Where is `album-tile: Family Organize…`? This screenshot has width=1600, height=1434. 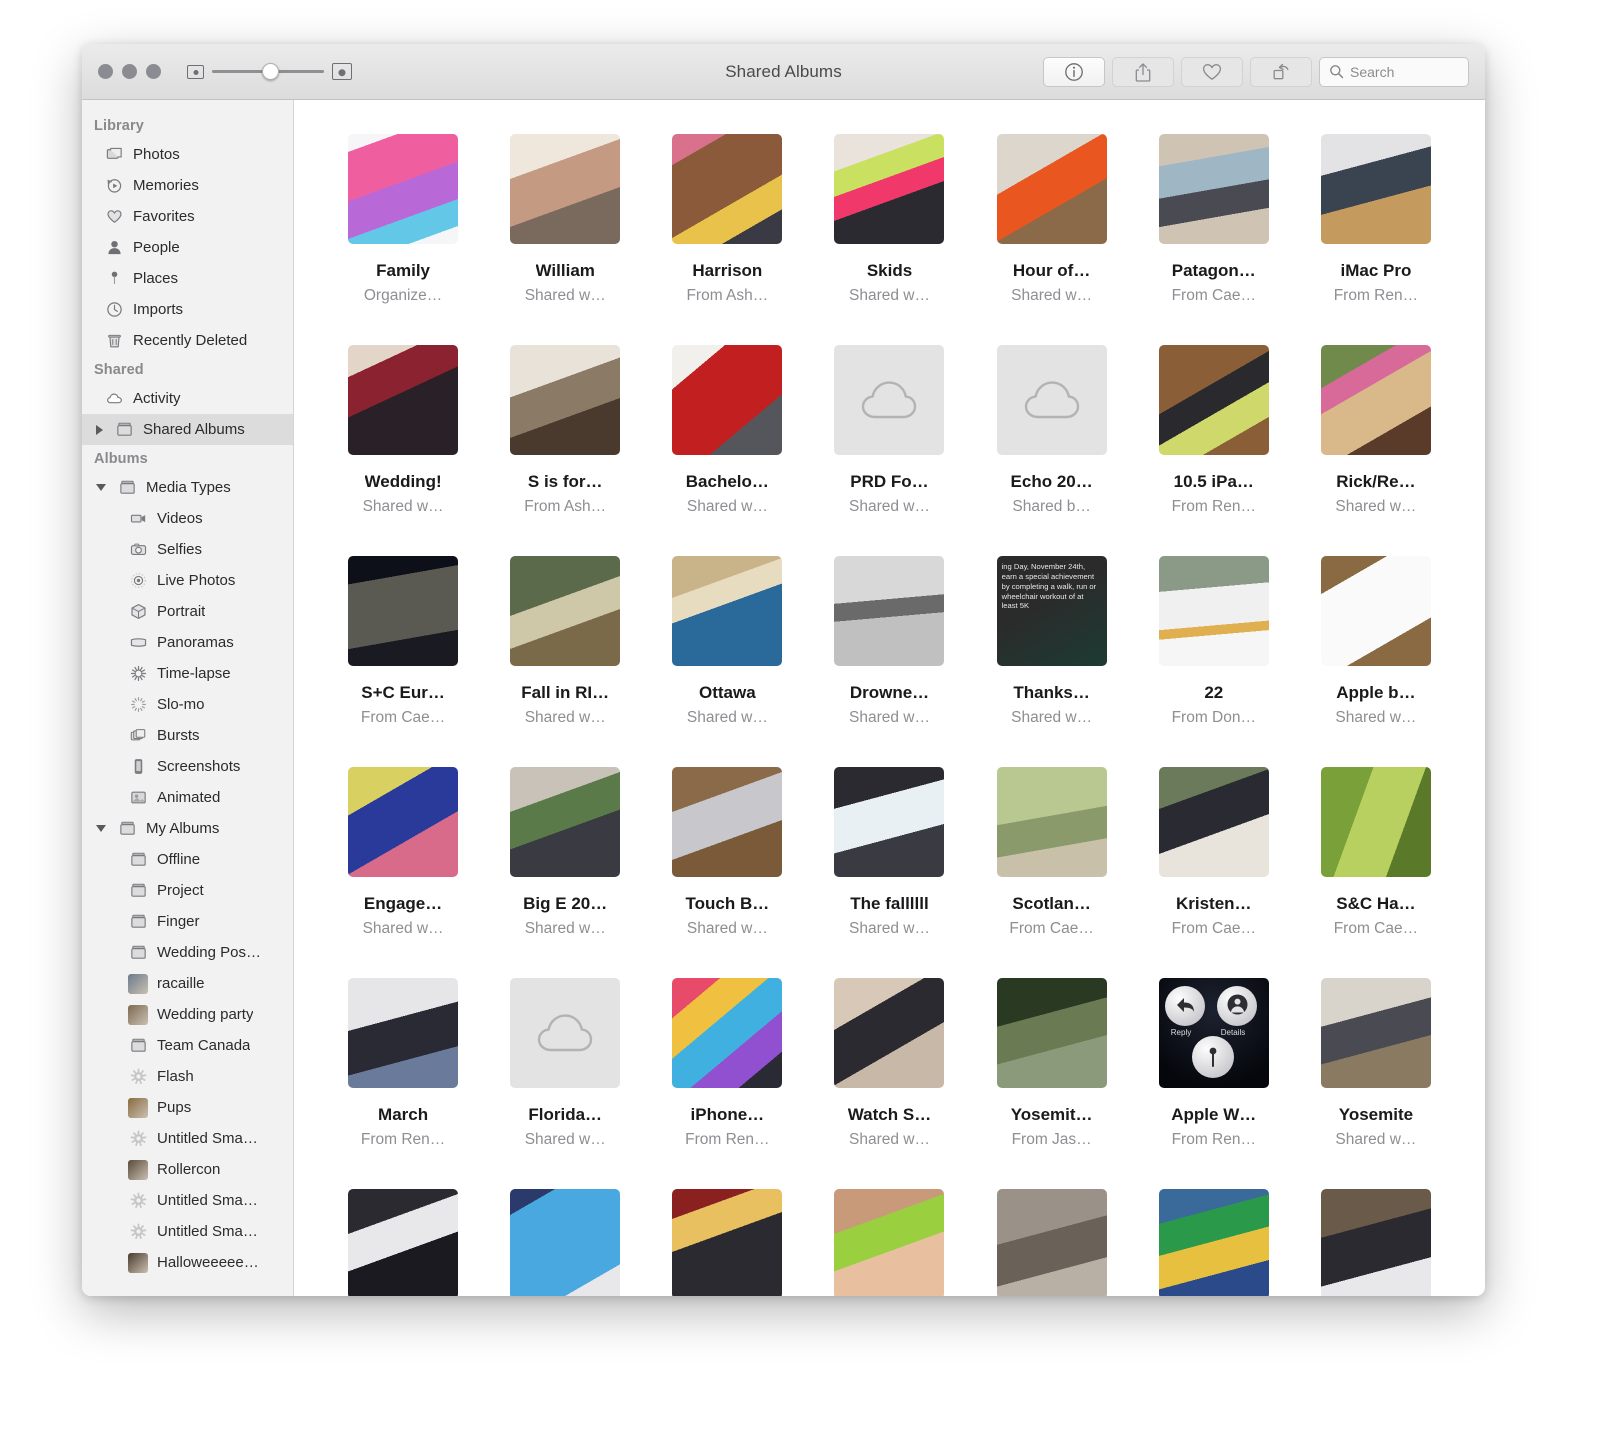 album-tile: Family Organize… is located at coordinates (403, 239).